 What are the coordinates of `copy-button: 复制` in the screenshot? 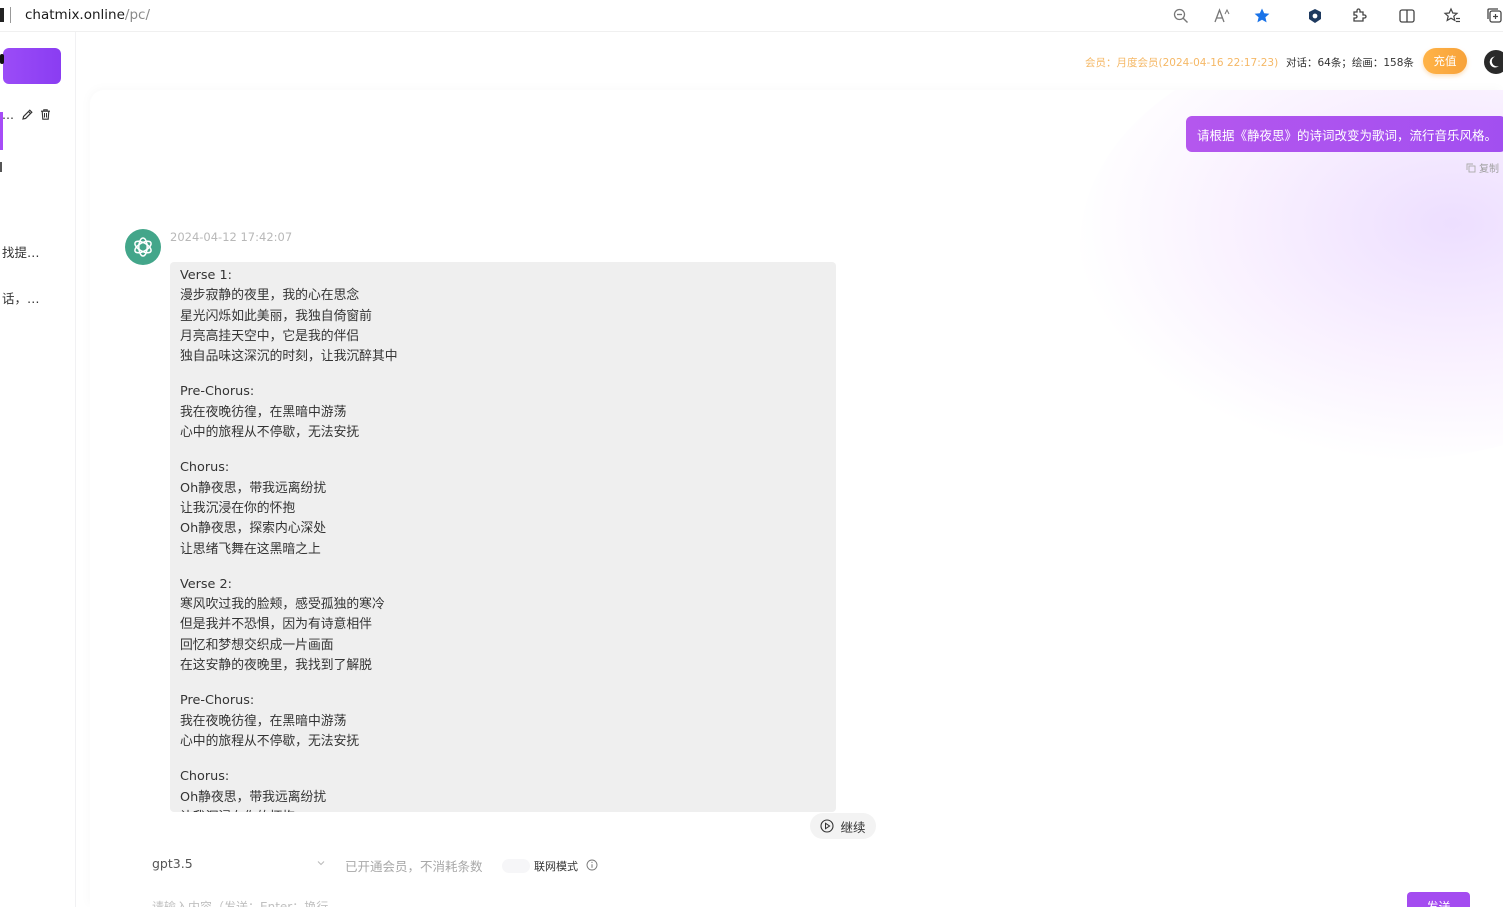 It's located at (1482, 167).